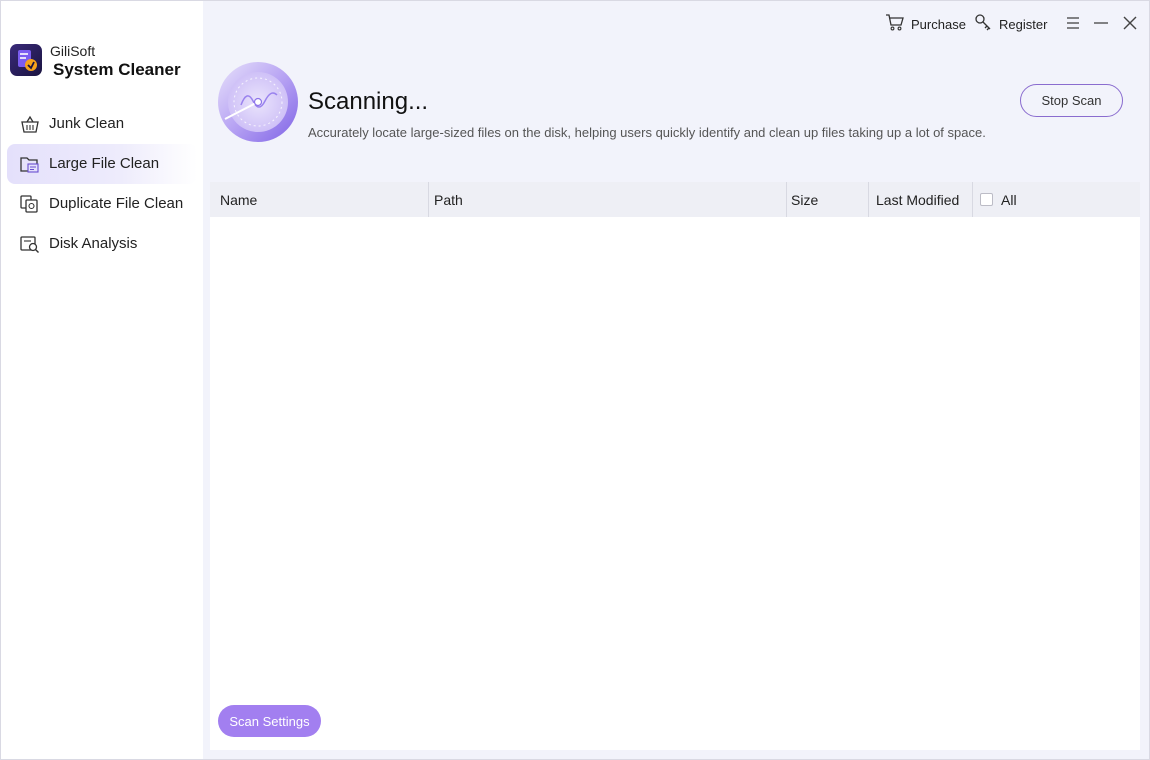 The image size is (1150, 760). I want to click on purchase-label: Purchase, so click(938, 24).